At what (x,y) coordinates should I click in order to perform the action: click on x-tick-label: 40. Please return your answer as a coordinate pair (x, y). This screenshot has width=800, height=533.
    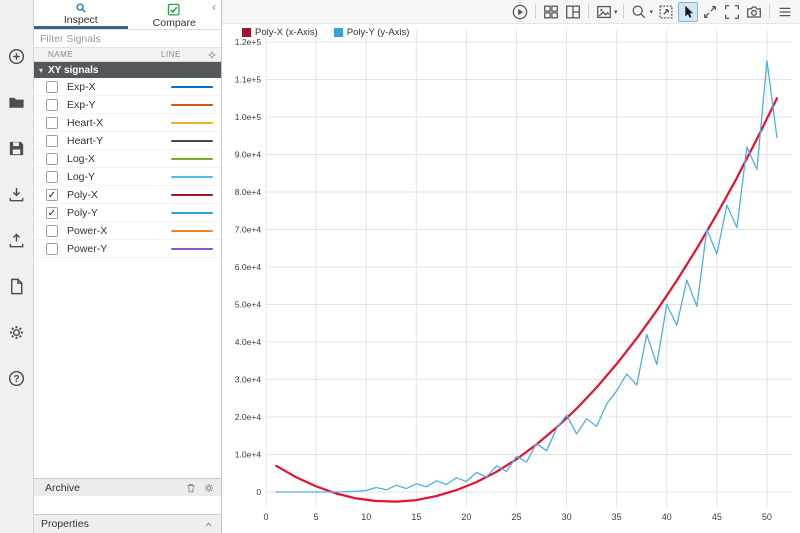
    Looking at the image, I should click on (667, 517).